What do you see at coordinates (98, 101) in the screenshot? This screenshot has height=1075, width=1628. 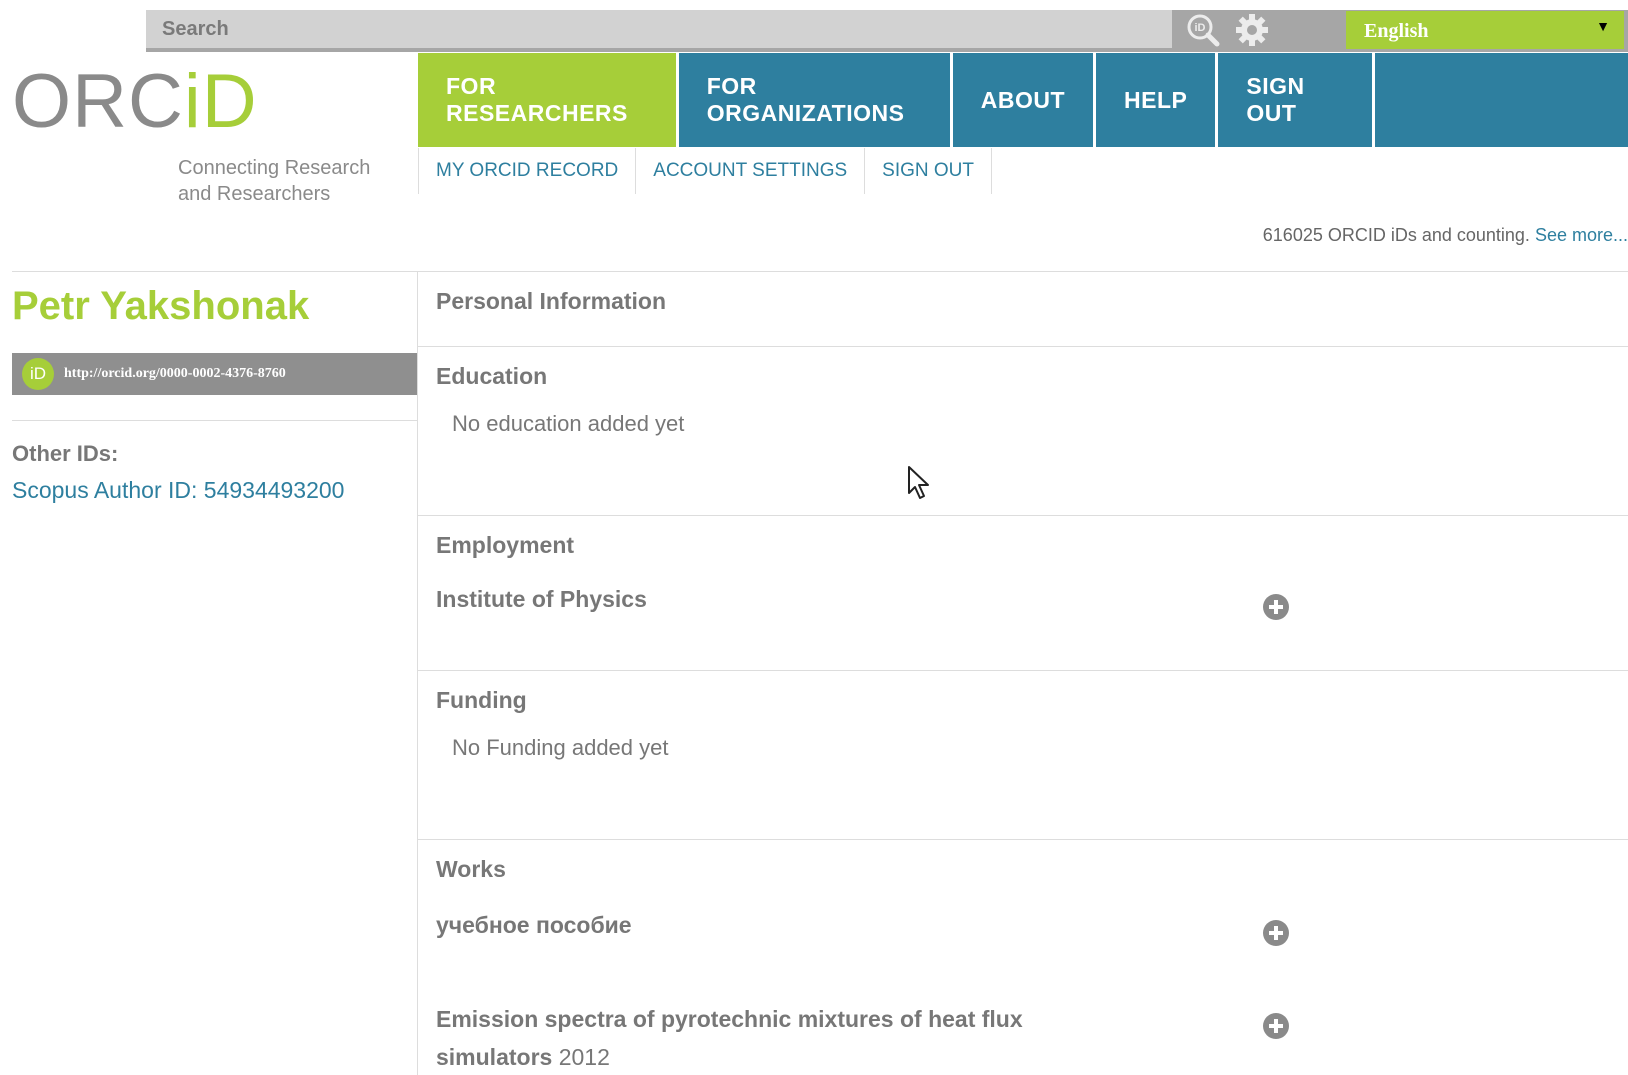 I see `logo-text-main: ORC` at bounding box center [98, 101].